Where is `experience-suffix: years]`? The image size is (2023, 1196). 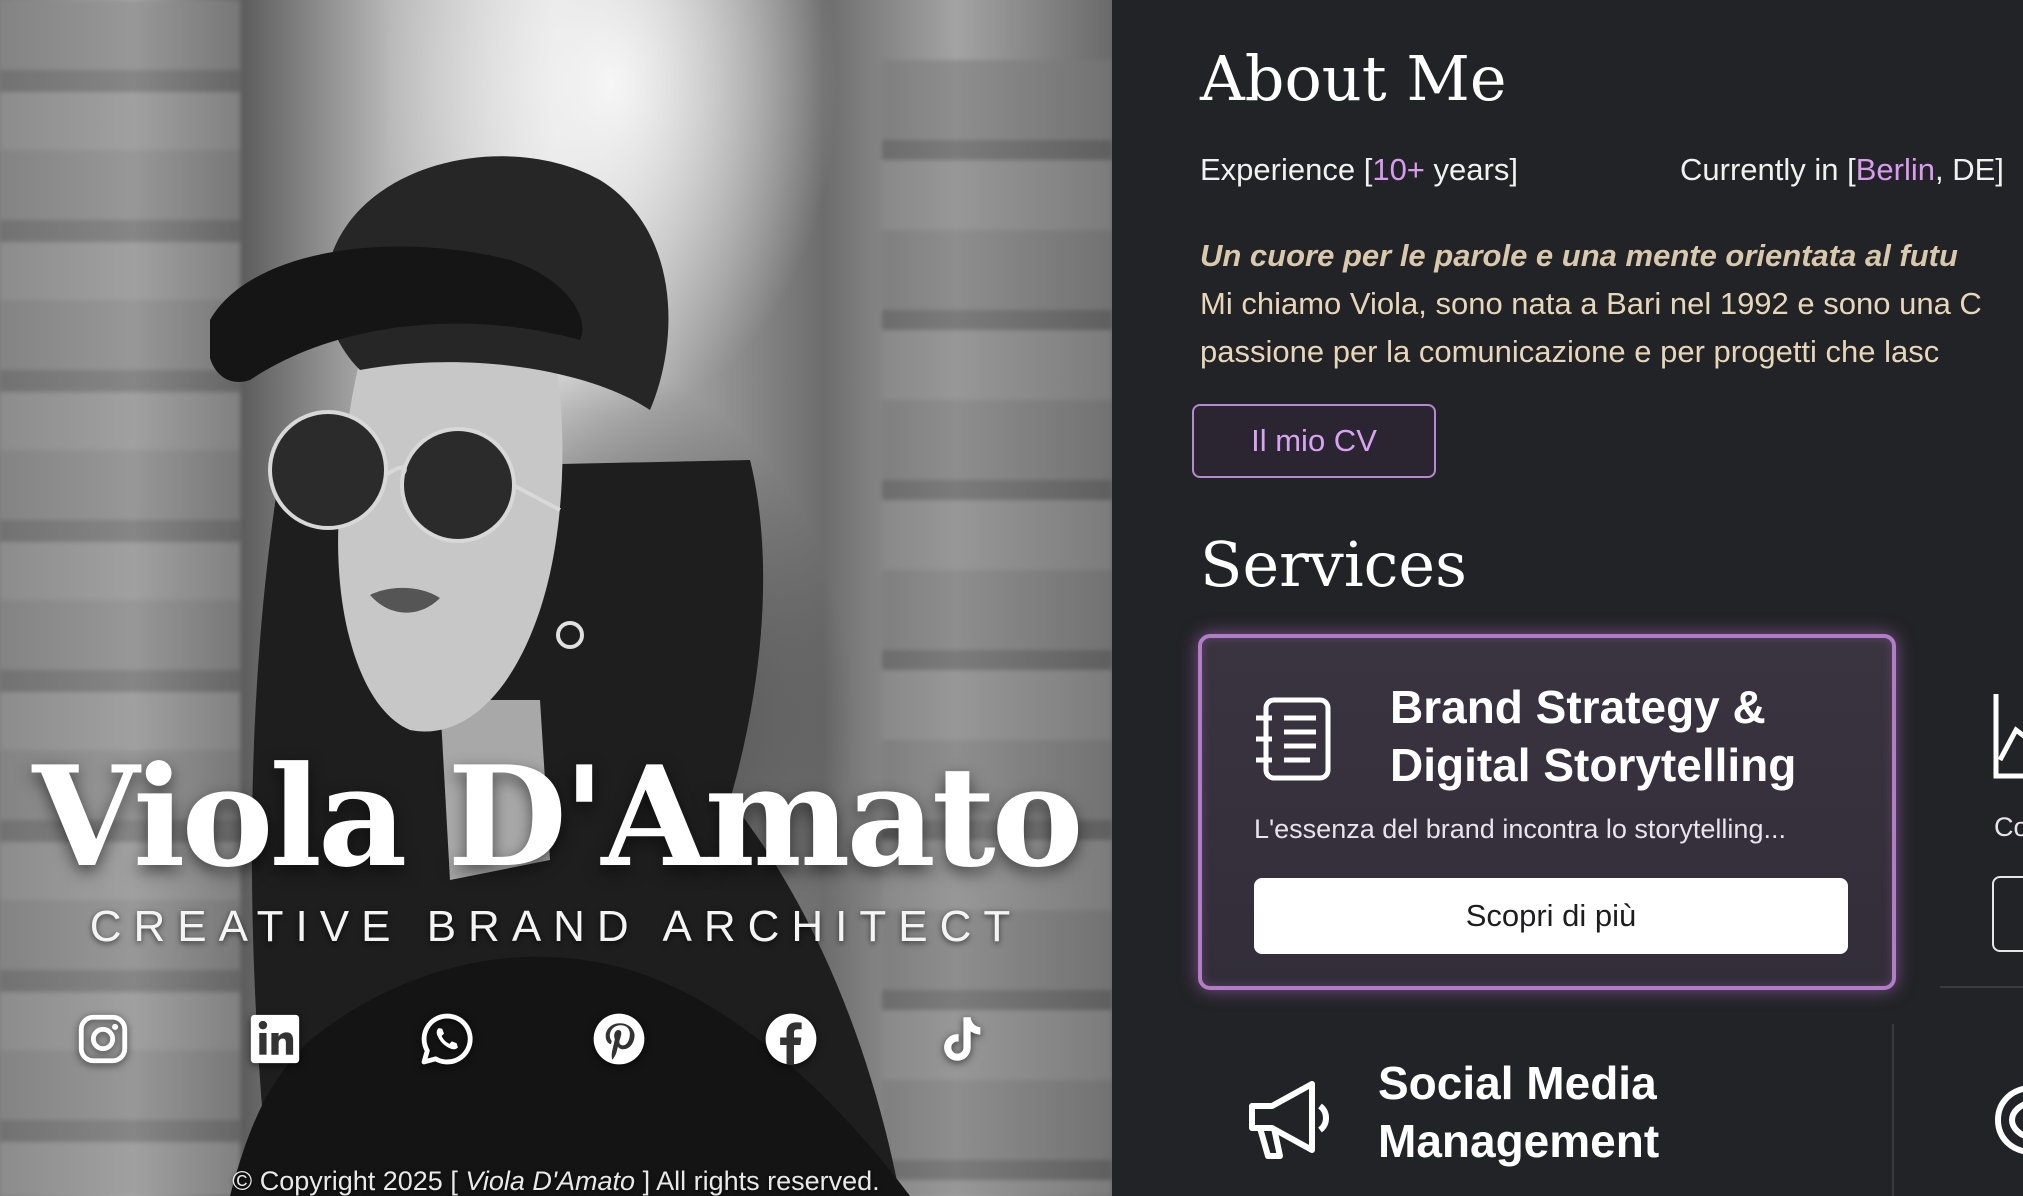
experience-suffix: years] is located at coordinates (1471, 169).